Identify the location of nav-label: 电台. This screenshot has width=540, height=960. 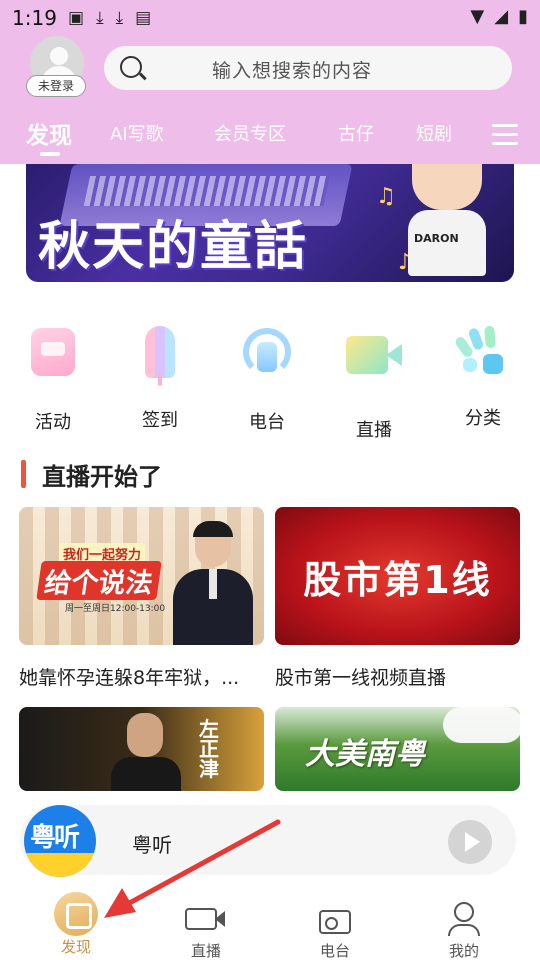
(334, 951).